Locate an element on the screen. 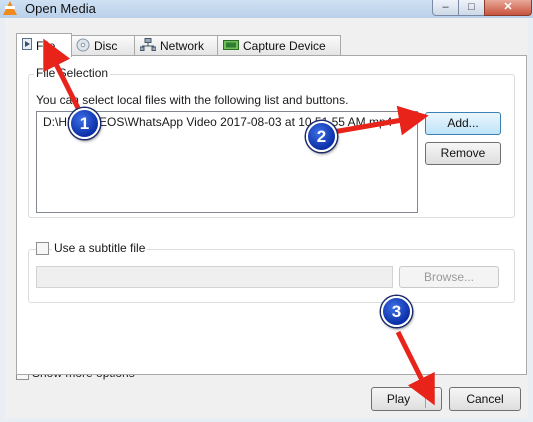 Image resolution: width=533 pixels, height=422 pixels. step-badge-2: 2 is located at coordinates (321, 136).